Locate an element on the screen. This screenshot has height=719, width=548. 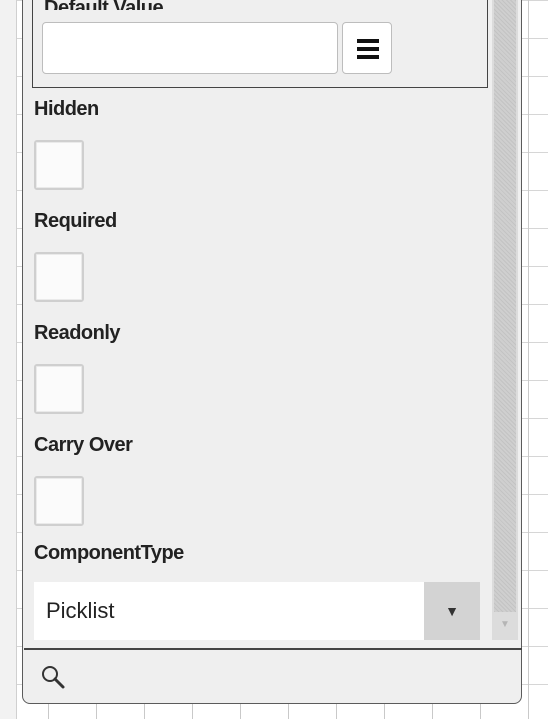
scroll-down-arrow-icon: ▼ is located at coordinates (505, 625).